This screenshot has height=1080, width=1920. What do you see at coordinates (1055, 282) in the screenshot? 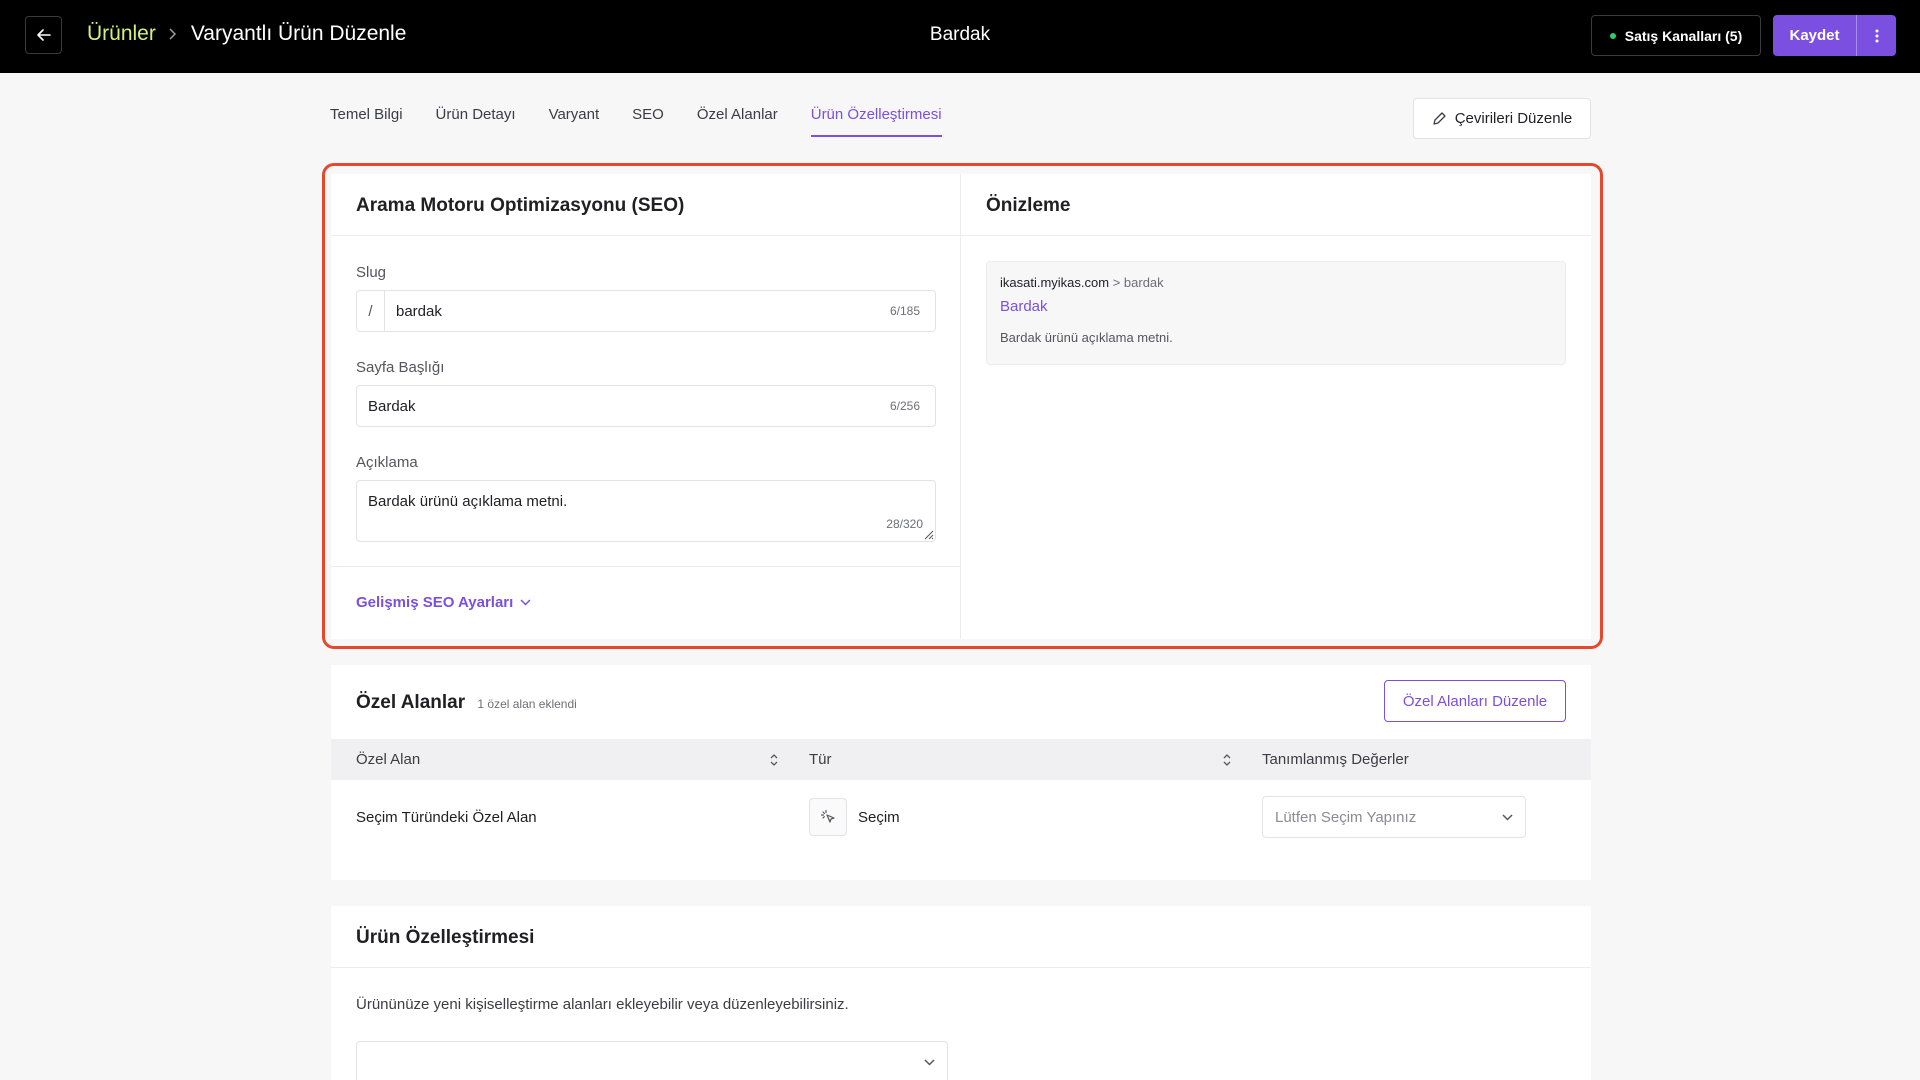
I see `preview-domain: ikasati.myikas.com` at bounding box center [1055, 282].